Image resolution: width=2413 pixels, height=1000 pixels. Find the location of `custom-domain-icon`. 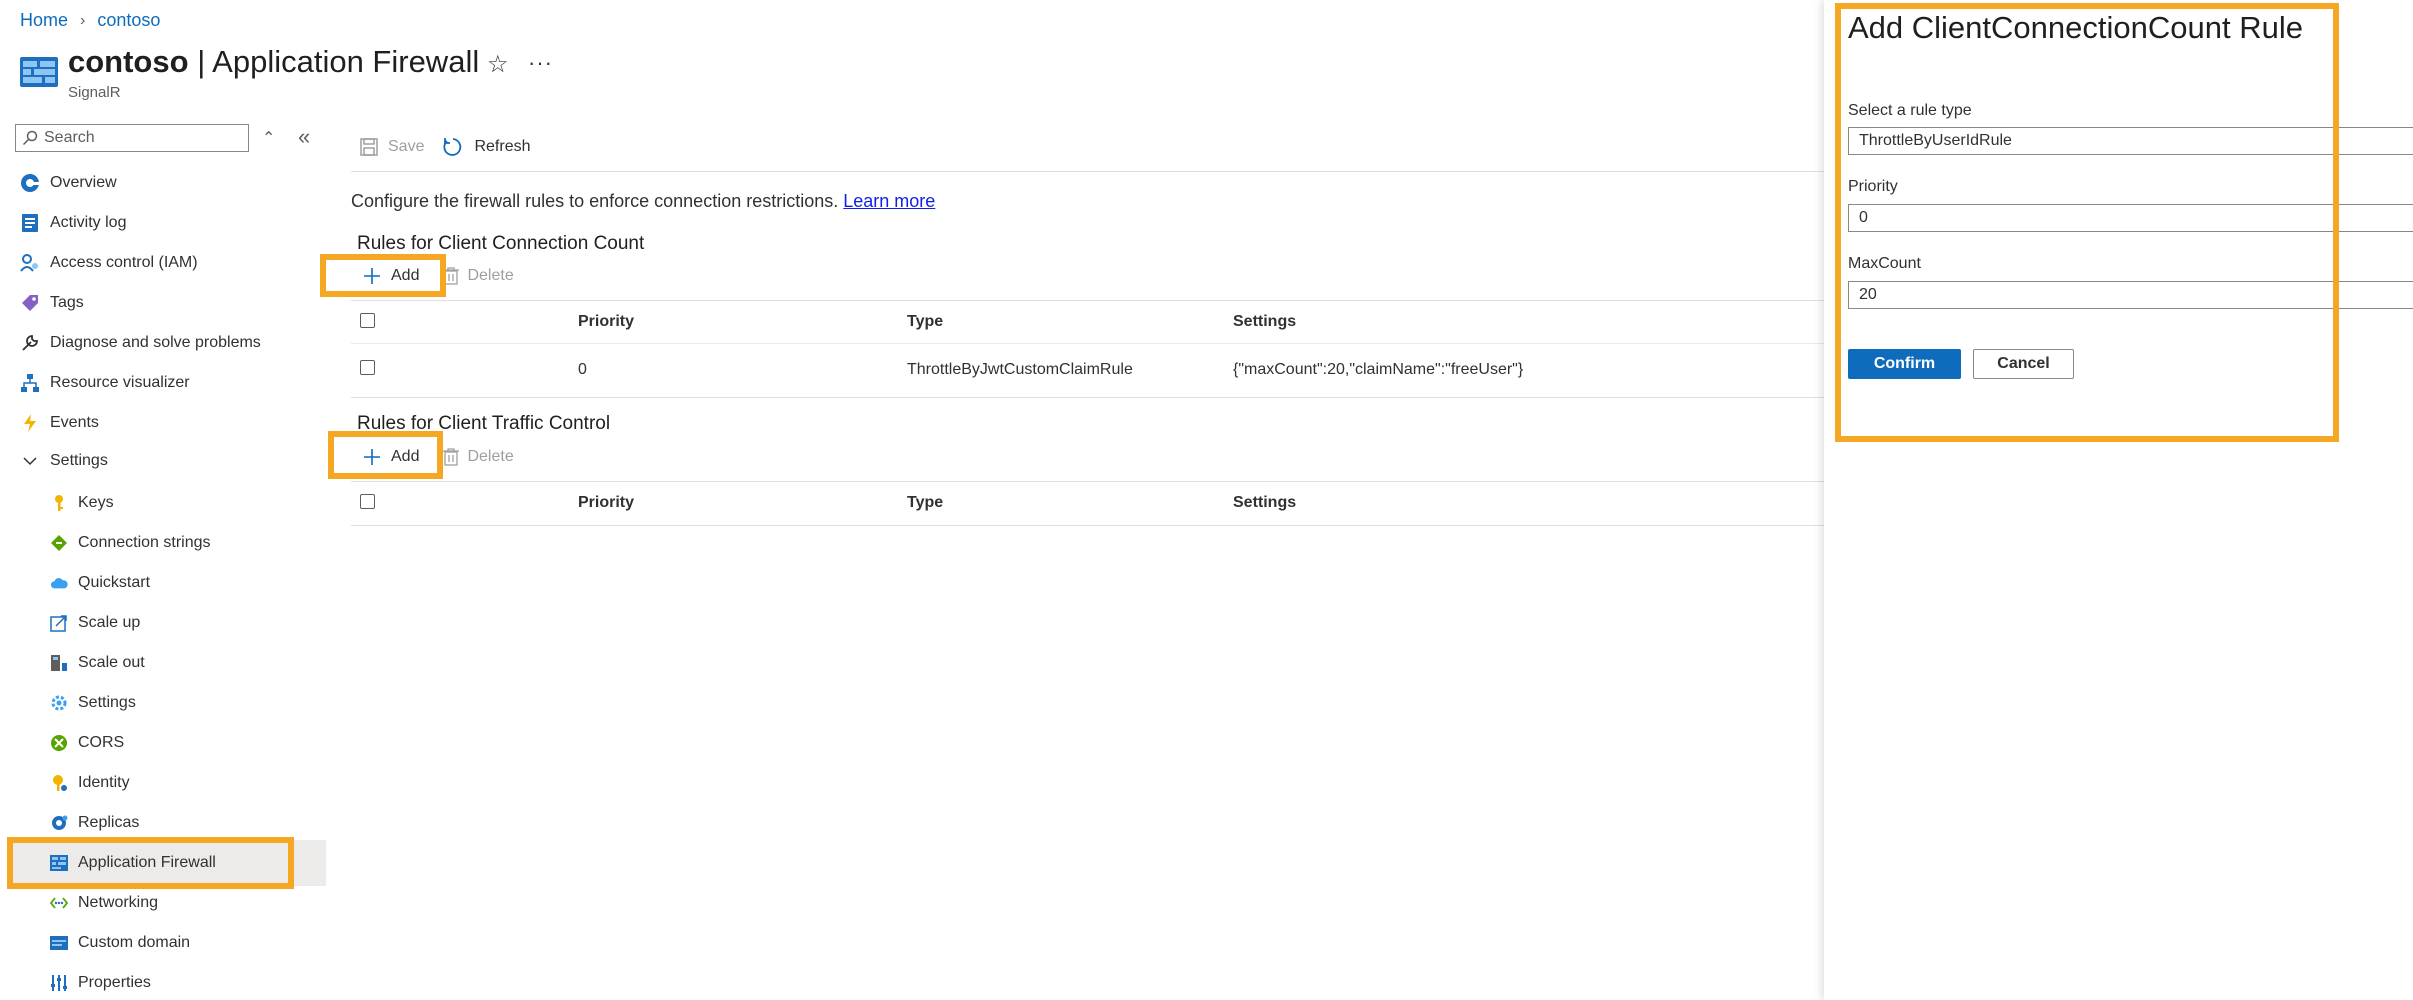

custom-domain-icon is located at coordinates (59, 943).